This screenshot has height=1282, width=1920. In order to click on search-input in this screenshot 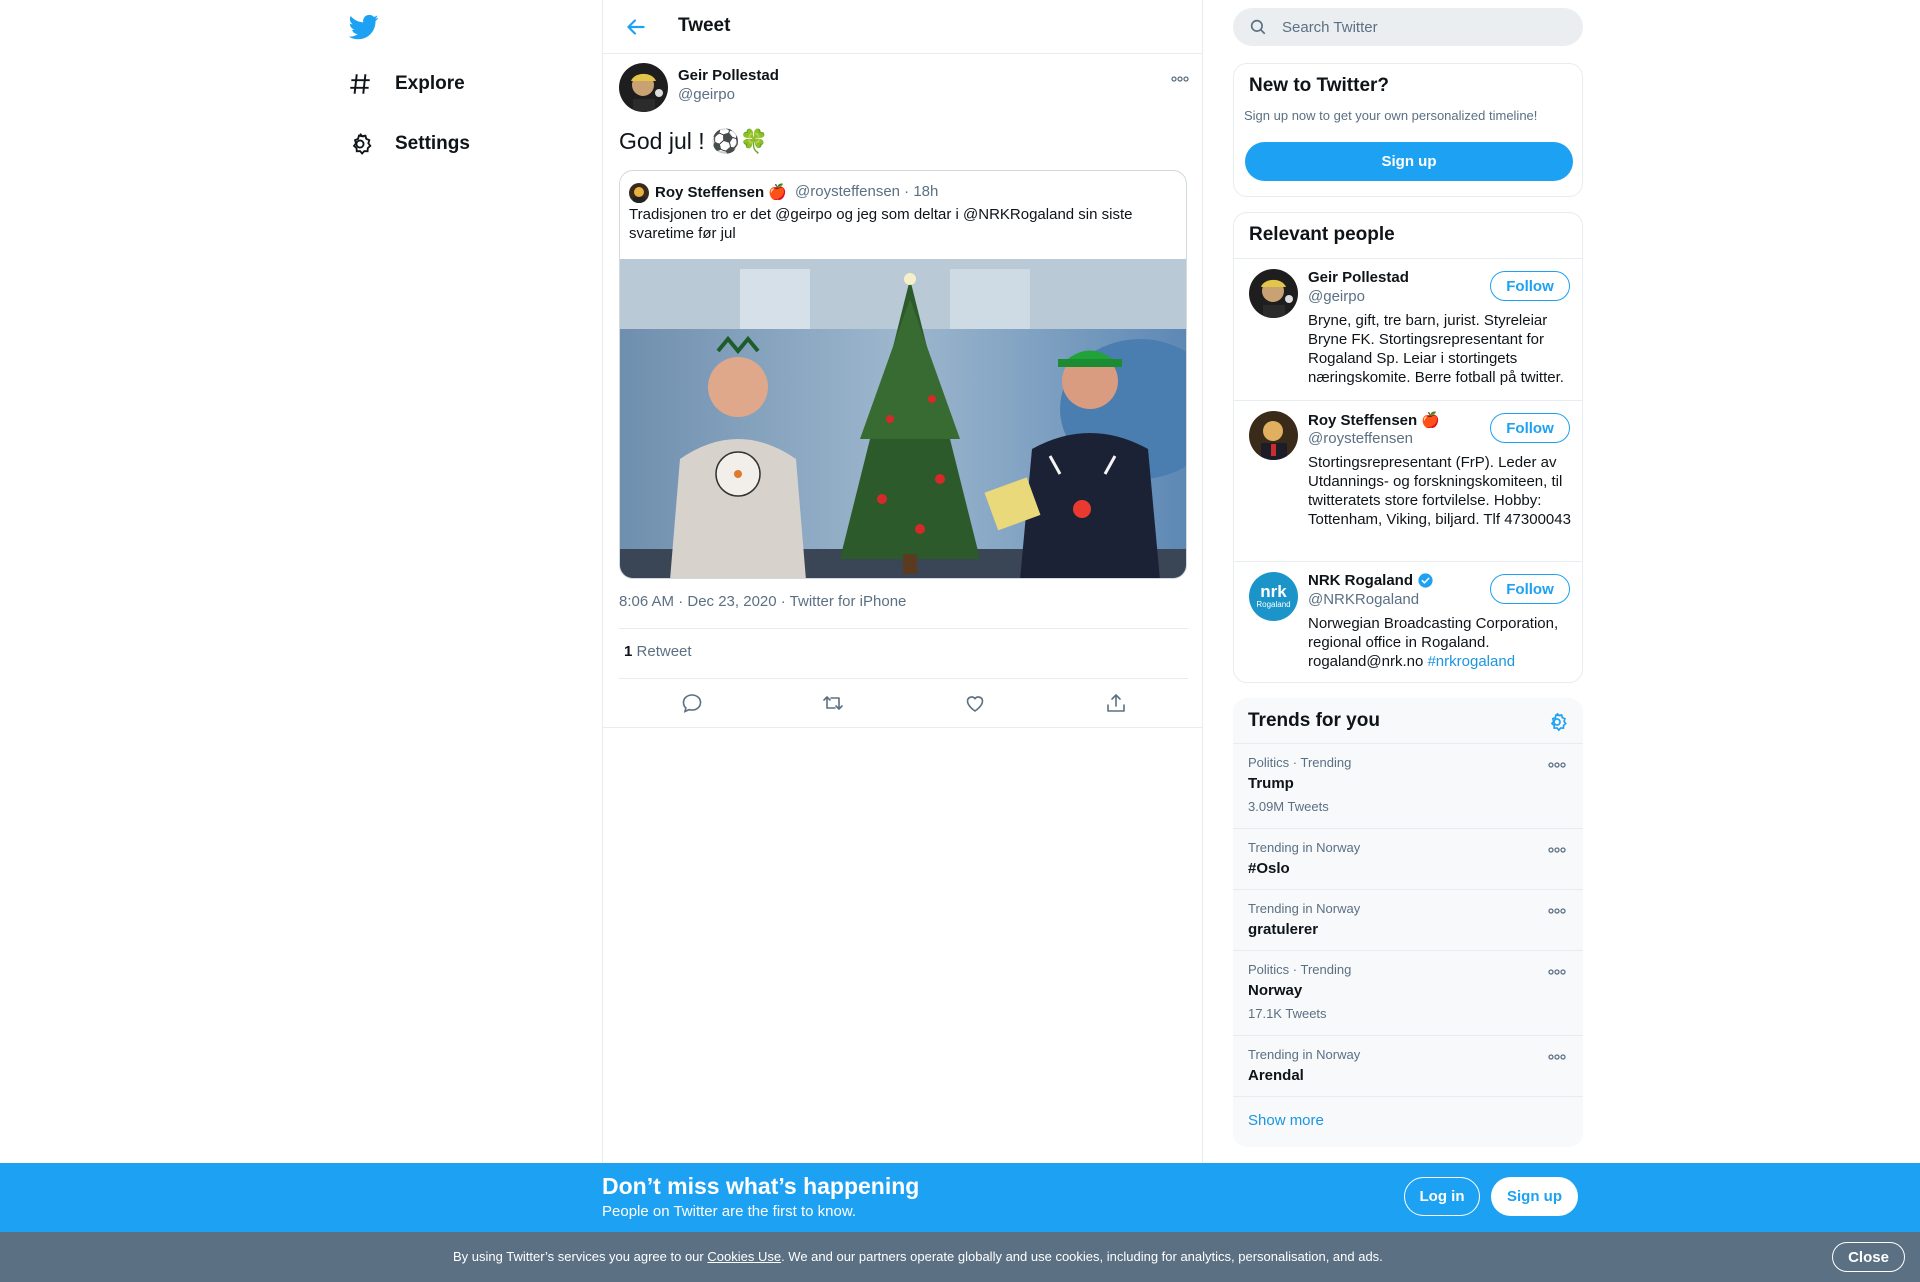, I will do `click(1427, 27)`.